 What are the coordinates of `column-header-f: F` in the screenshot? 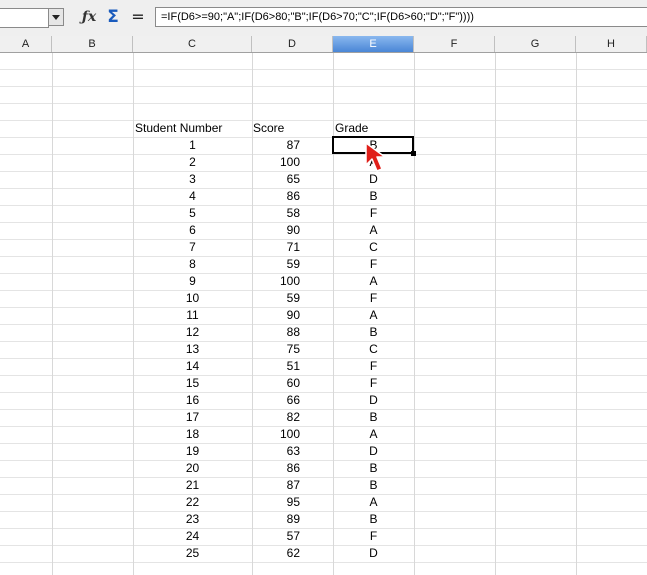 It's located at (454, 44).